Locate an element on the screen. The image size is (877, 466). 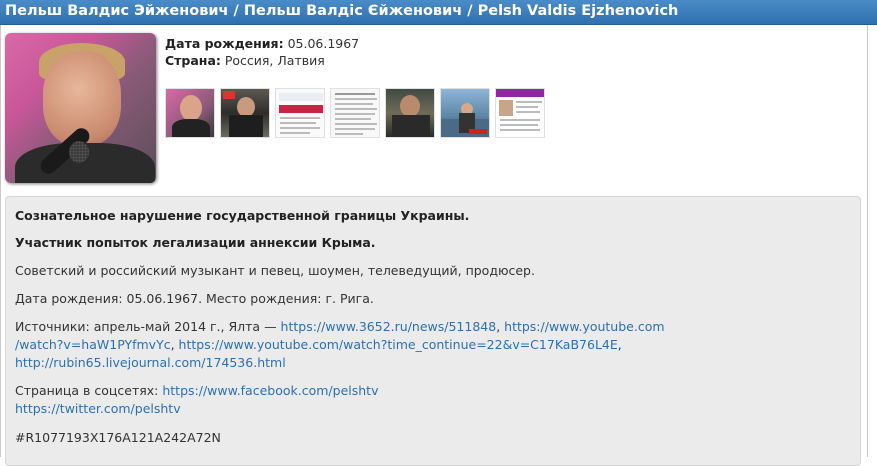
sources-prefix: Источники: апрель-май 2014 г., Ялта — is located at coordinates (148, 326).